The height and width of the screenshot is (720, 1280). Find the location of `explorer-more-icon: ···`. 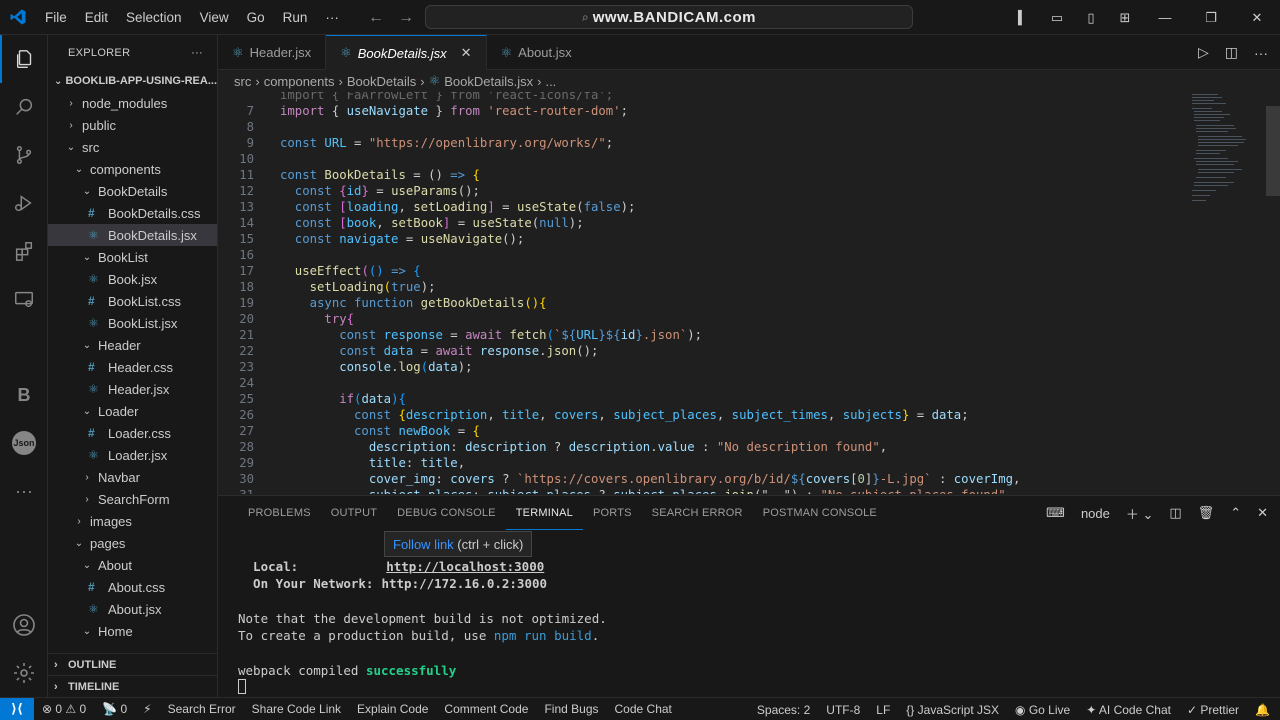

explorer-more-icon: ··· is located at coordinates (197, 53).